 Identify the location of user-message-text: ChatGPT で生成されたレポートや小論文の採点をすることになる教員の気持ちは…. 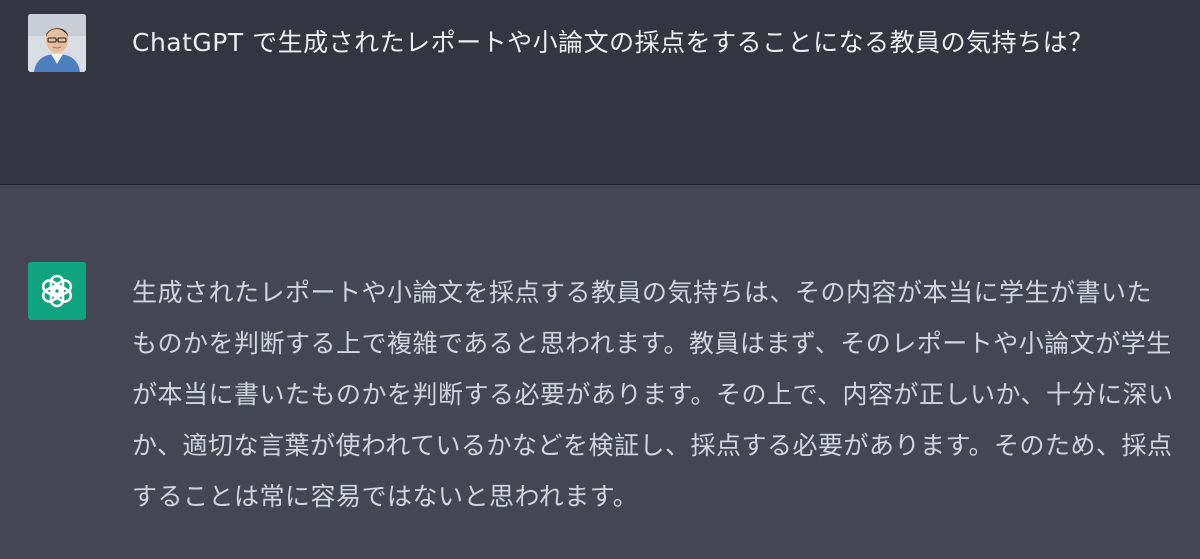
(613, 42).